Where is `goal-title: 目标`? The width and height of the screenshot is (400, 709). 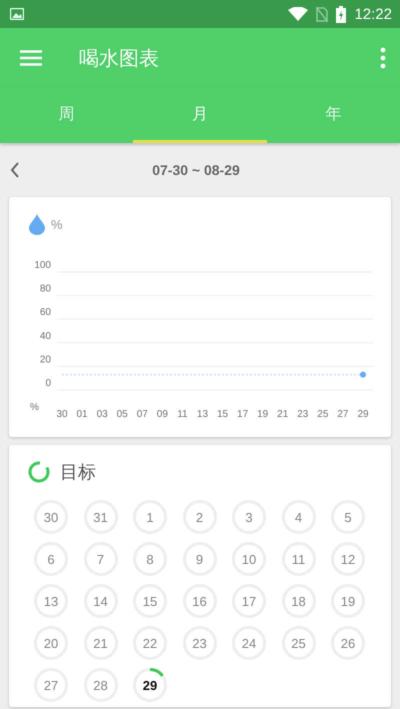
goal-title: 目标 is located at coordinates (78, 472).